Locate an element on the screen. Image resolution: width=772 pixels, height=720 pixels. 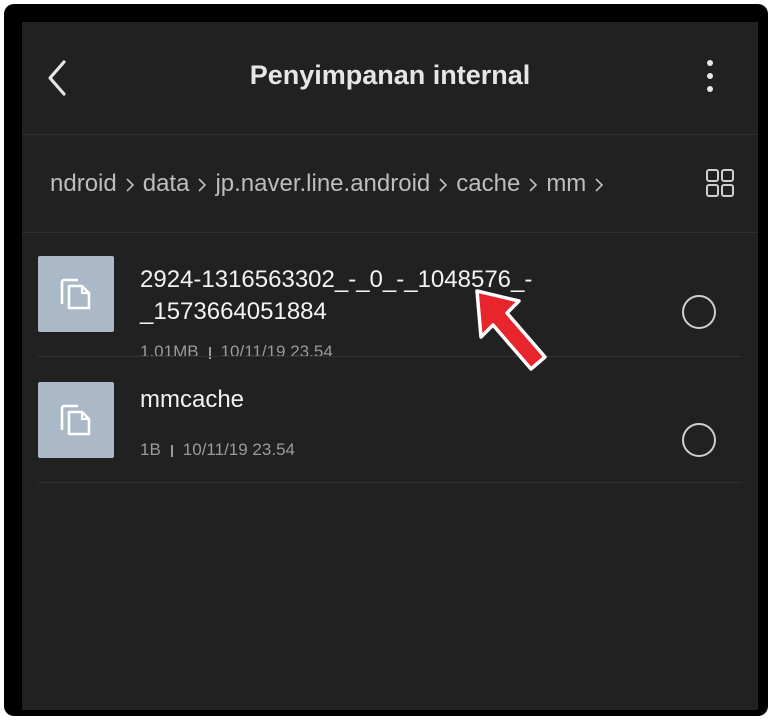
grid-view-icon is located at coordinates (720, 183).